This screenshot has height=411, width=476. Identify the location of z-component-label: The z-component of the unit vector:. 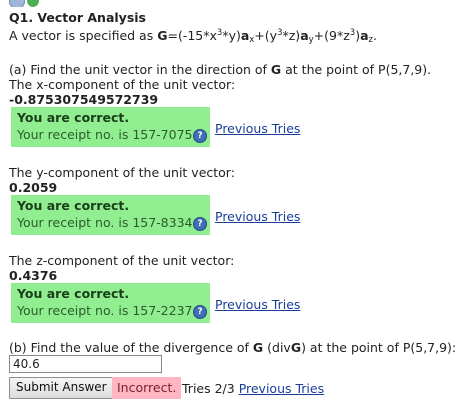
(122, 260).